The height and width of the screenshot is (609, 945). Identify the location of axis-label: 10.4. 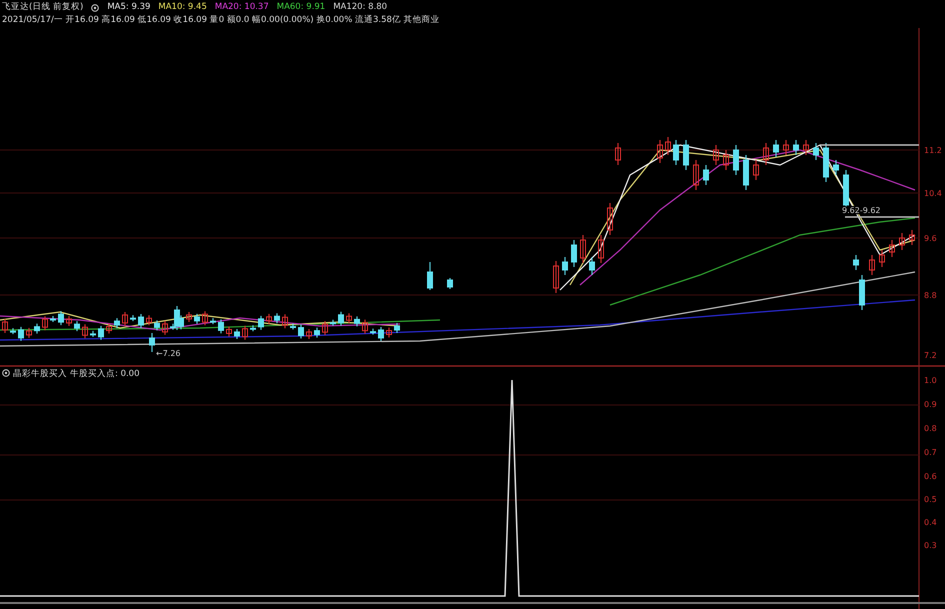
(933, 193).